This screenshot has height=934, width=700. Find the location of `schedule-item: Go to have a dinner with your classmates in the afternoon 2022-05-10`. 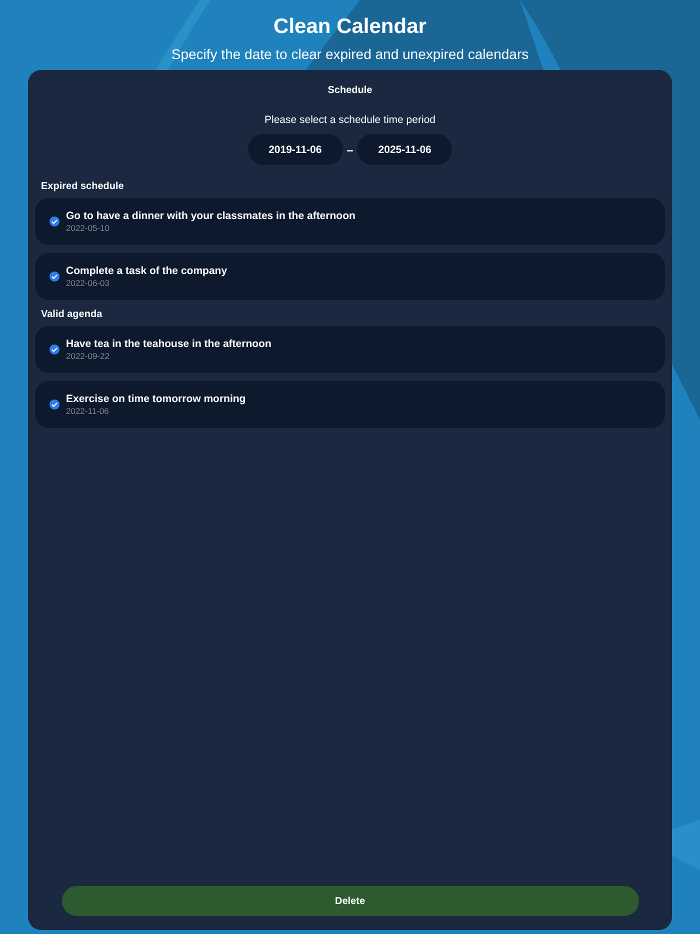

schedule-item: Go to have a dinner with your classmates in the afternoon 2022-05-10 is located at coordinates (350, 221).